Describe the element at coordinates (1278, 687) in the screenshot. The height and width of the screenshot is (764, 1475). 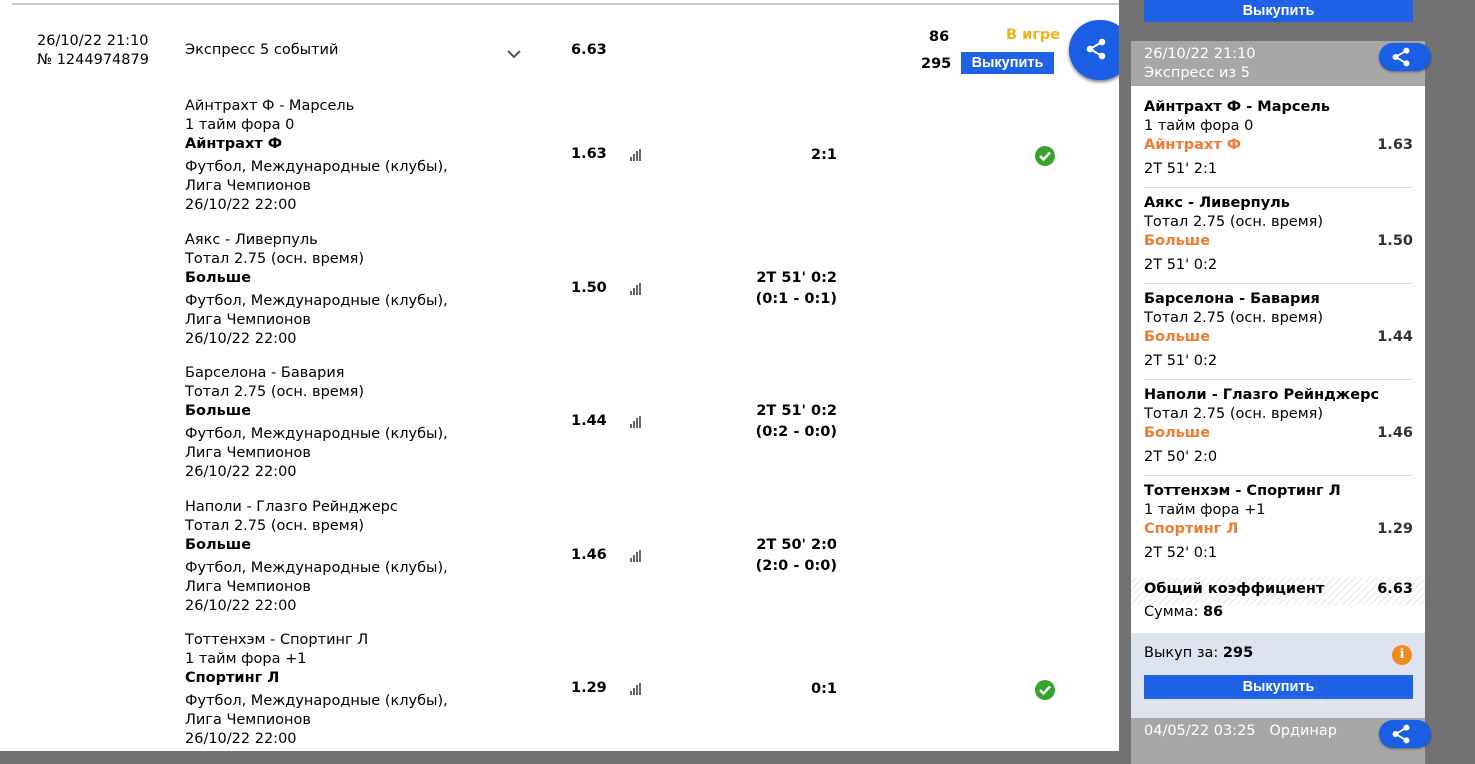
I see `panel-buyout-button: Выкупить` at that location.